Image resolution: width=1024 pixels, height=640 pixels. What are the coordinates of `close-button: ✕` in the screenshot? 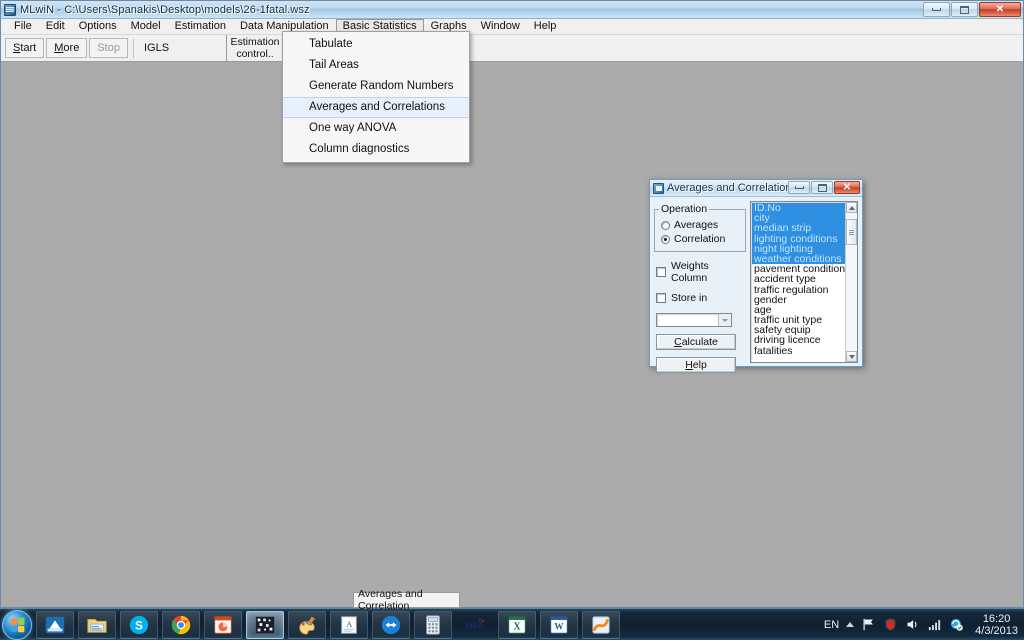 It's located at (1000, 9).